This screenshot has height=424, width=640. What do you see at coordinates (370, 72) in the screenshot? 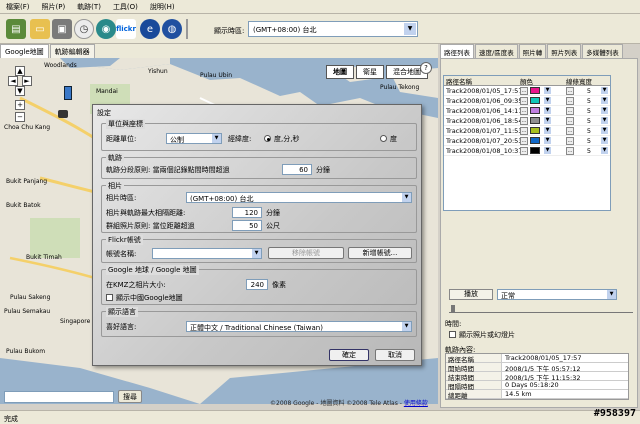
I see `map-type-satellite: 衛星` at bounding box center [370, 72].